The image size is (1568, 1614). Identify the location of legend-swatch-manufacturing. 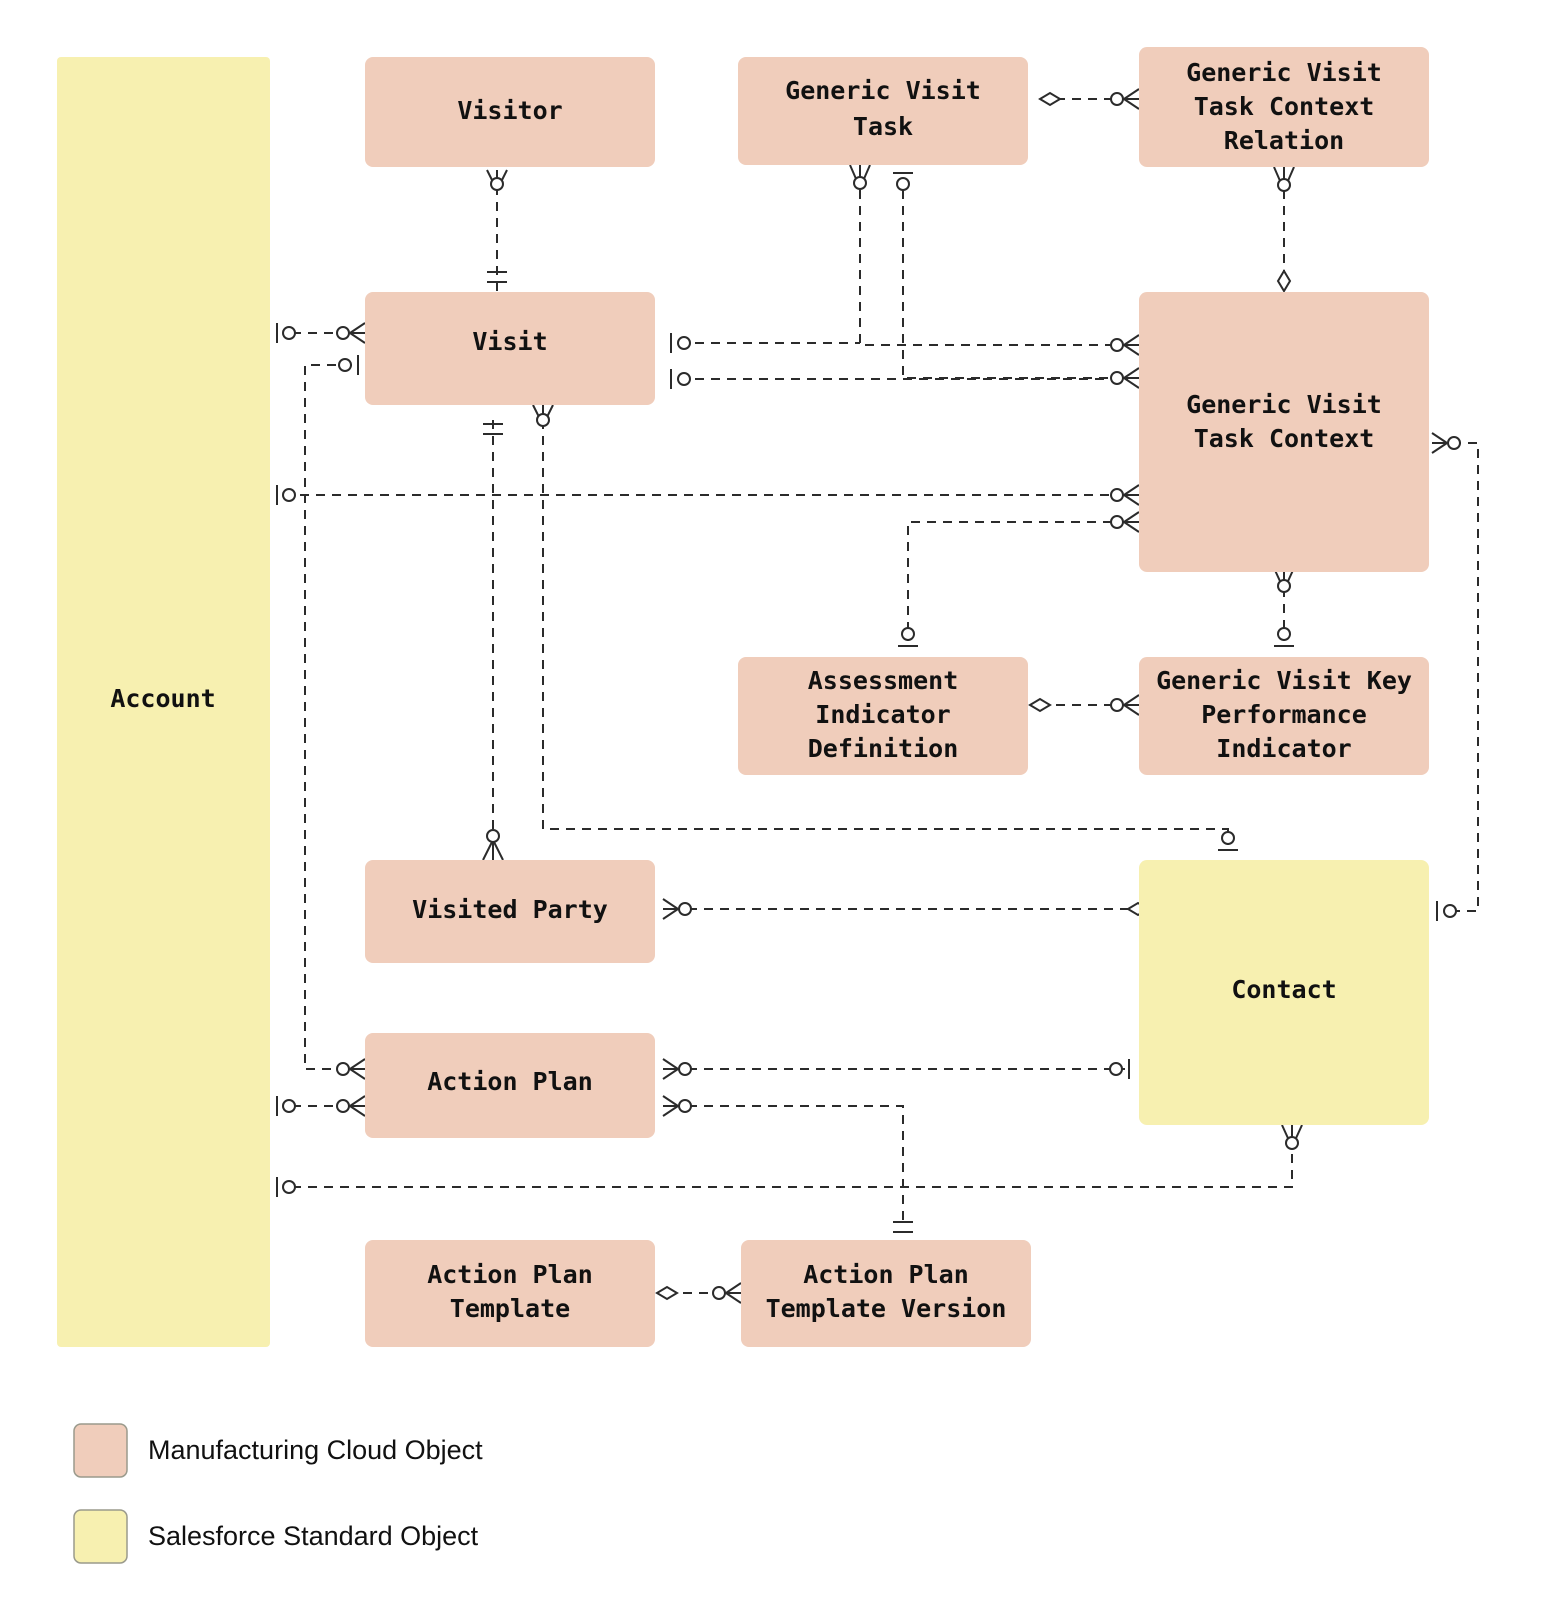
(100, 1450).